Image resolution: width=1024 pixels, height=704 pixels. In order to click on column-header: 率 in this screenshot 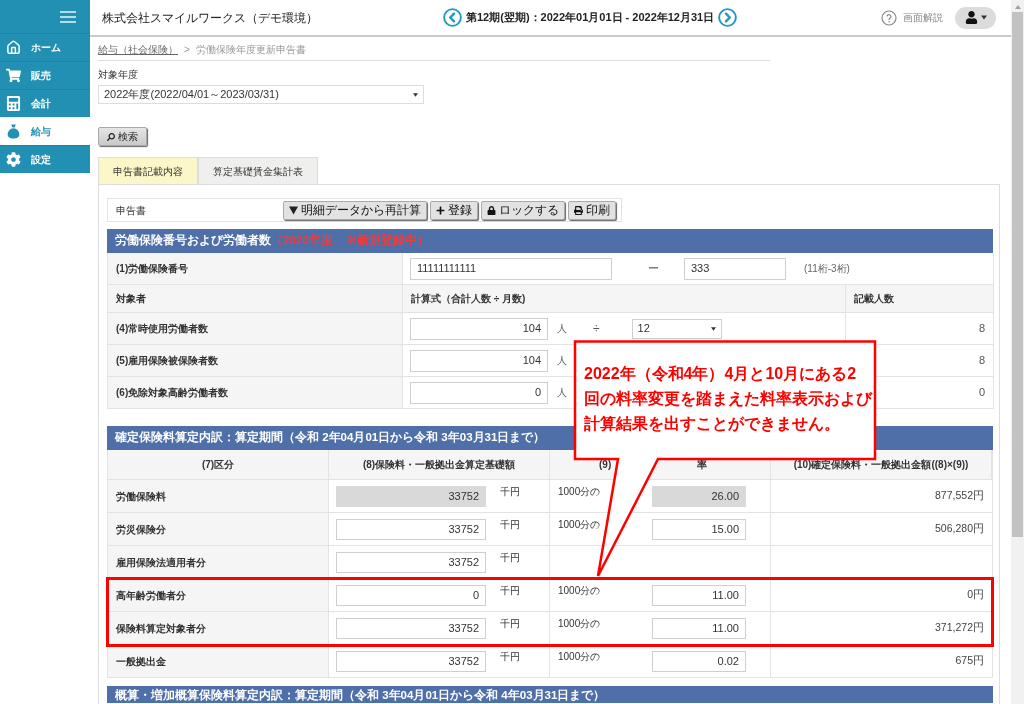, I will do `click(702, 465)`.